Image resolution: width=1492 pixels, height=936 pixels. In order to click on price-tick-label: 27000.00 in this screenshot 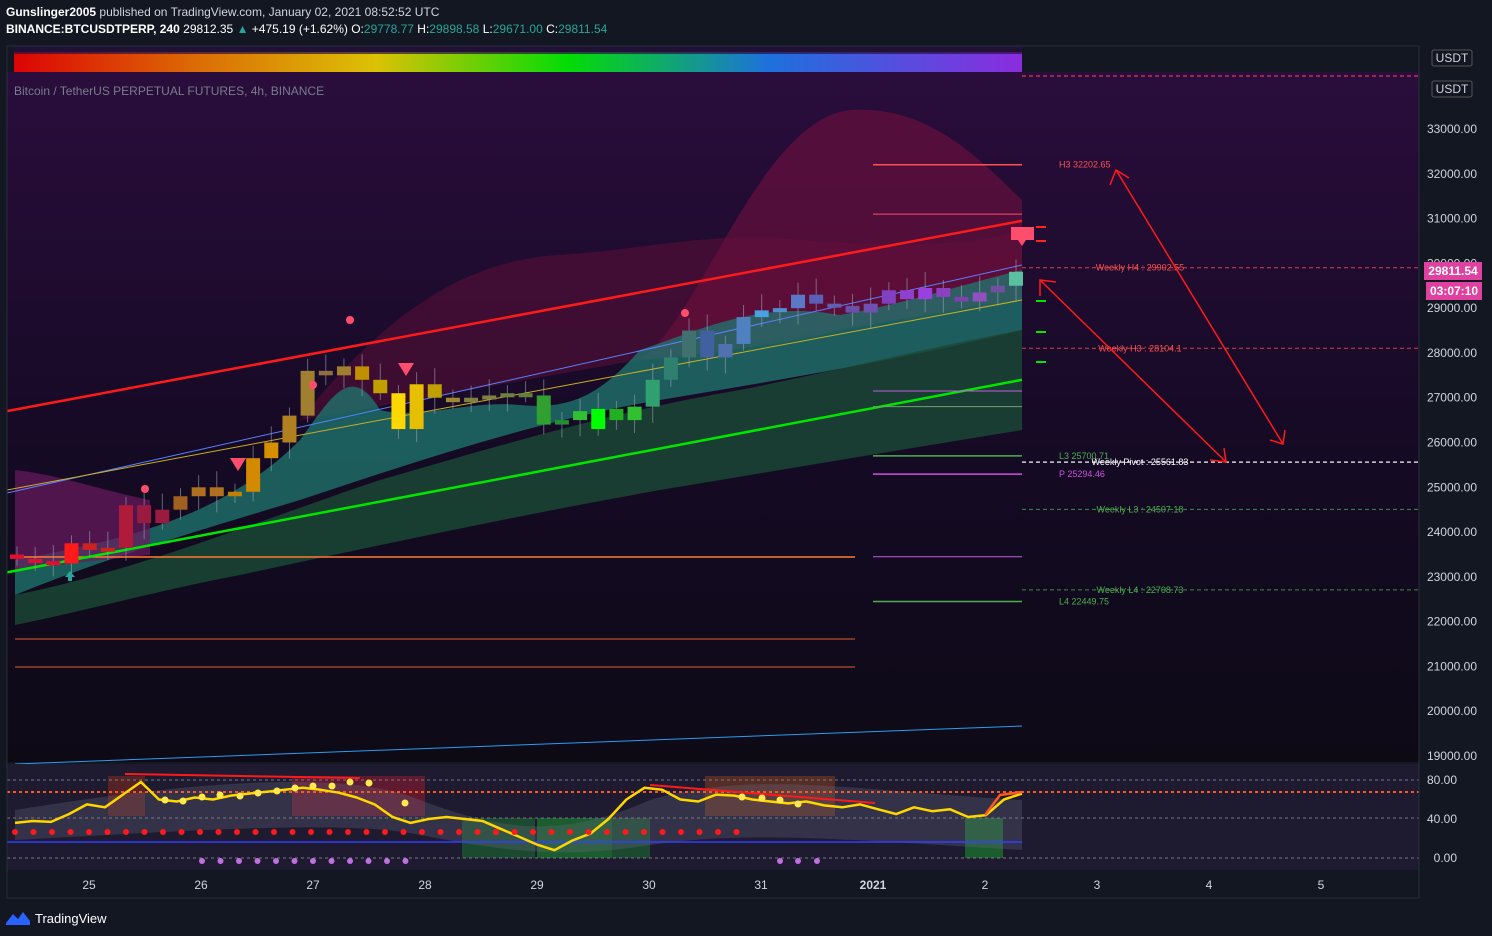, I will do `click(1452, 398)`.